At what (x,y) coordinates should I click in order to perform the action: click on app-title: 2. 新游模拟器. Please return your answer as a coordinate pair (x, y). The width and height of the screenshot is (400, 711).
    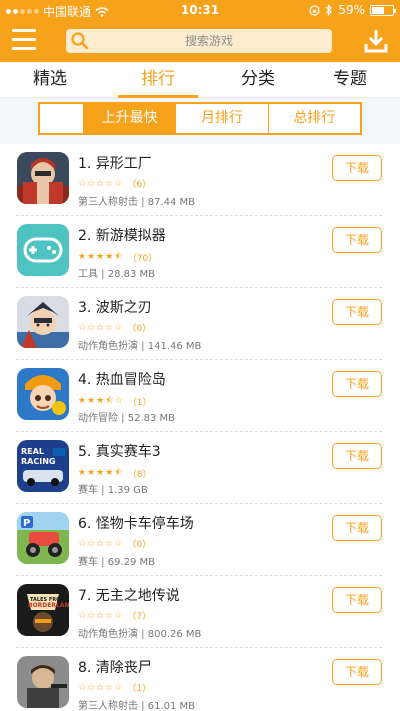
    Looking at the image, I should click on (122, 235).